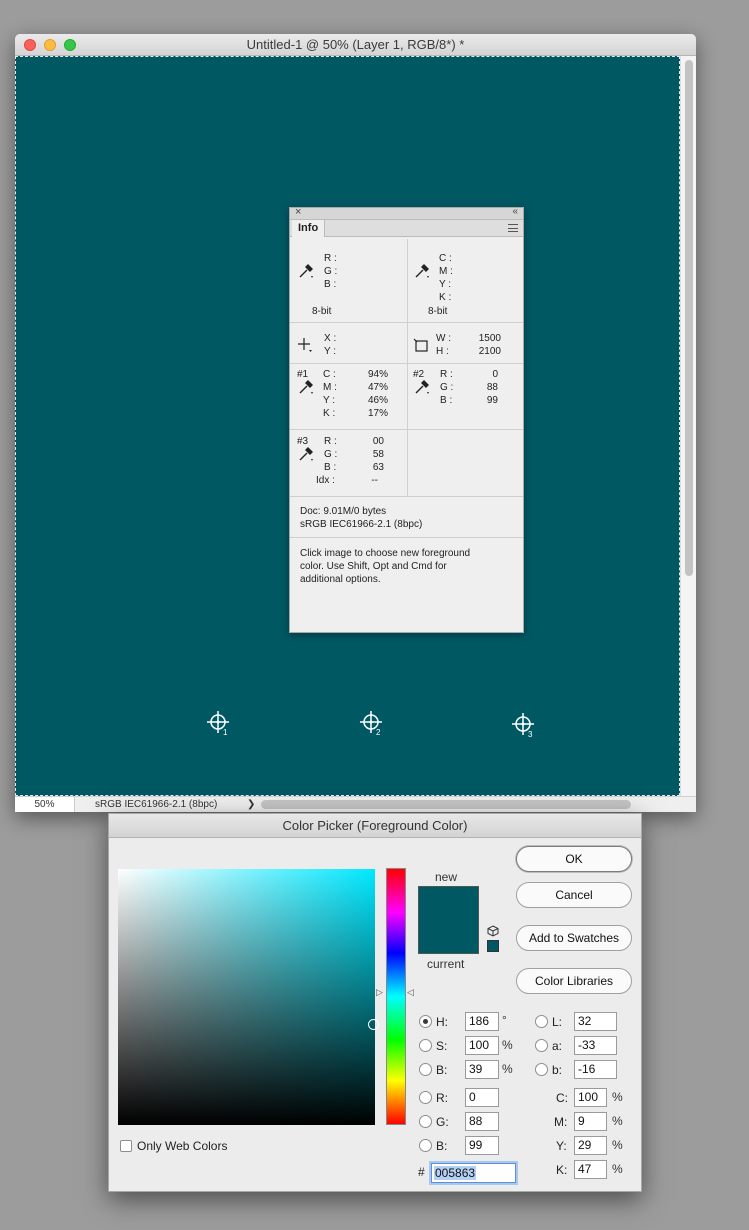 The width and height of the screenshot is (749, 1230). I want to click on color-sampler-3-icon: 3, so click(524, 725).